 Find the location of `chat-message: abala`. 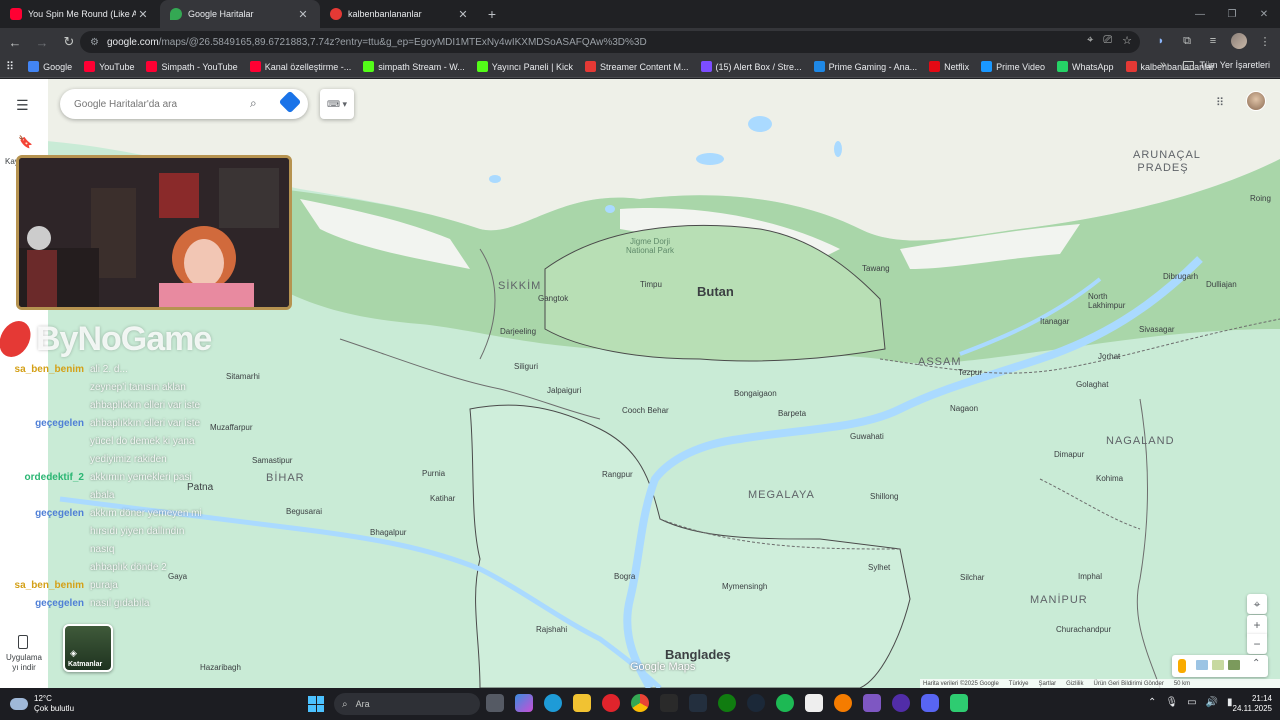

chat-message: abala is located at coordinates (126, 495).